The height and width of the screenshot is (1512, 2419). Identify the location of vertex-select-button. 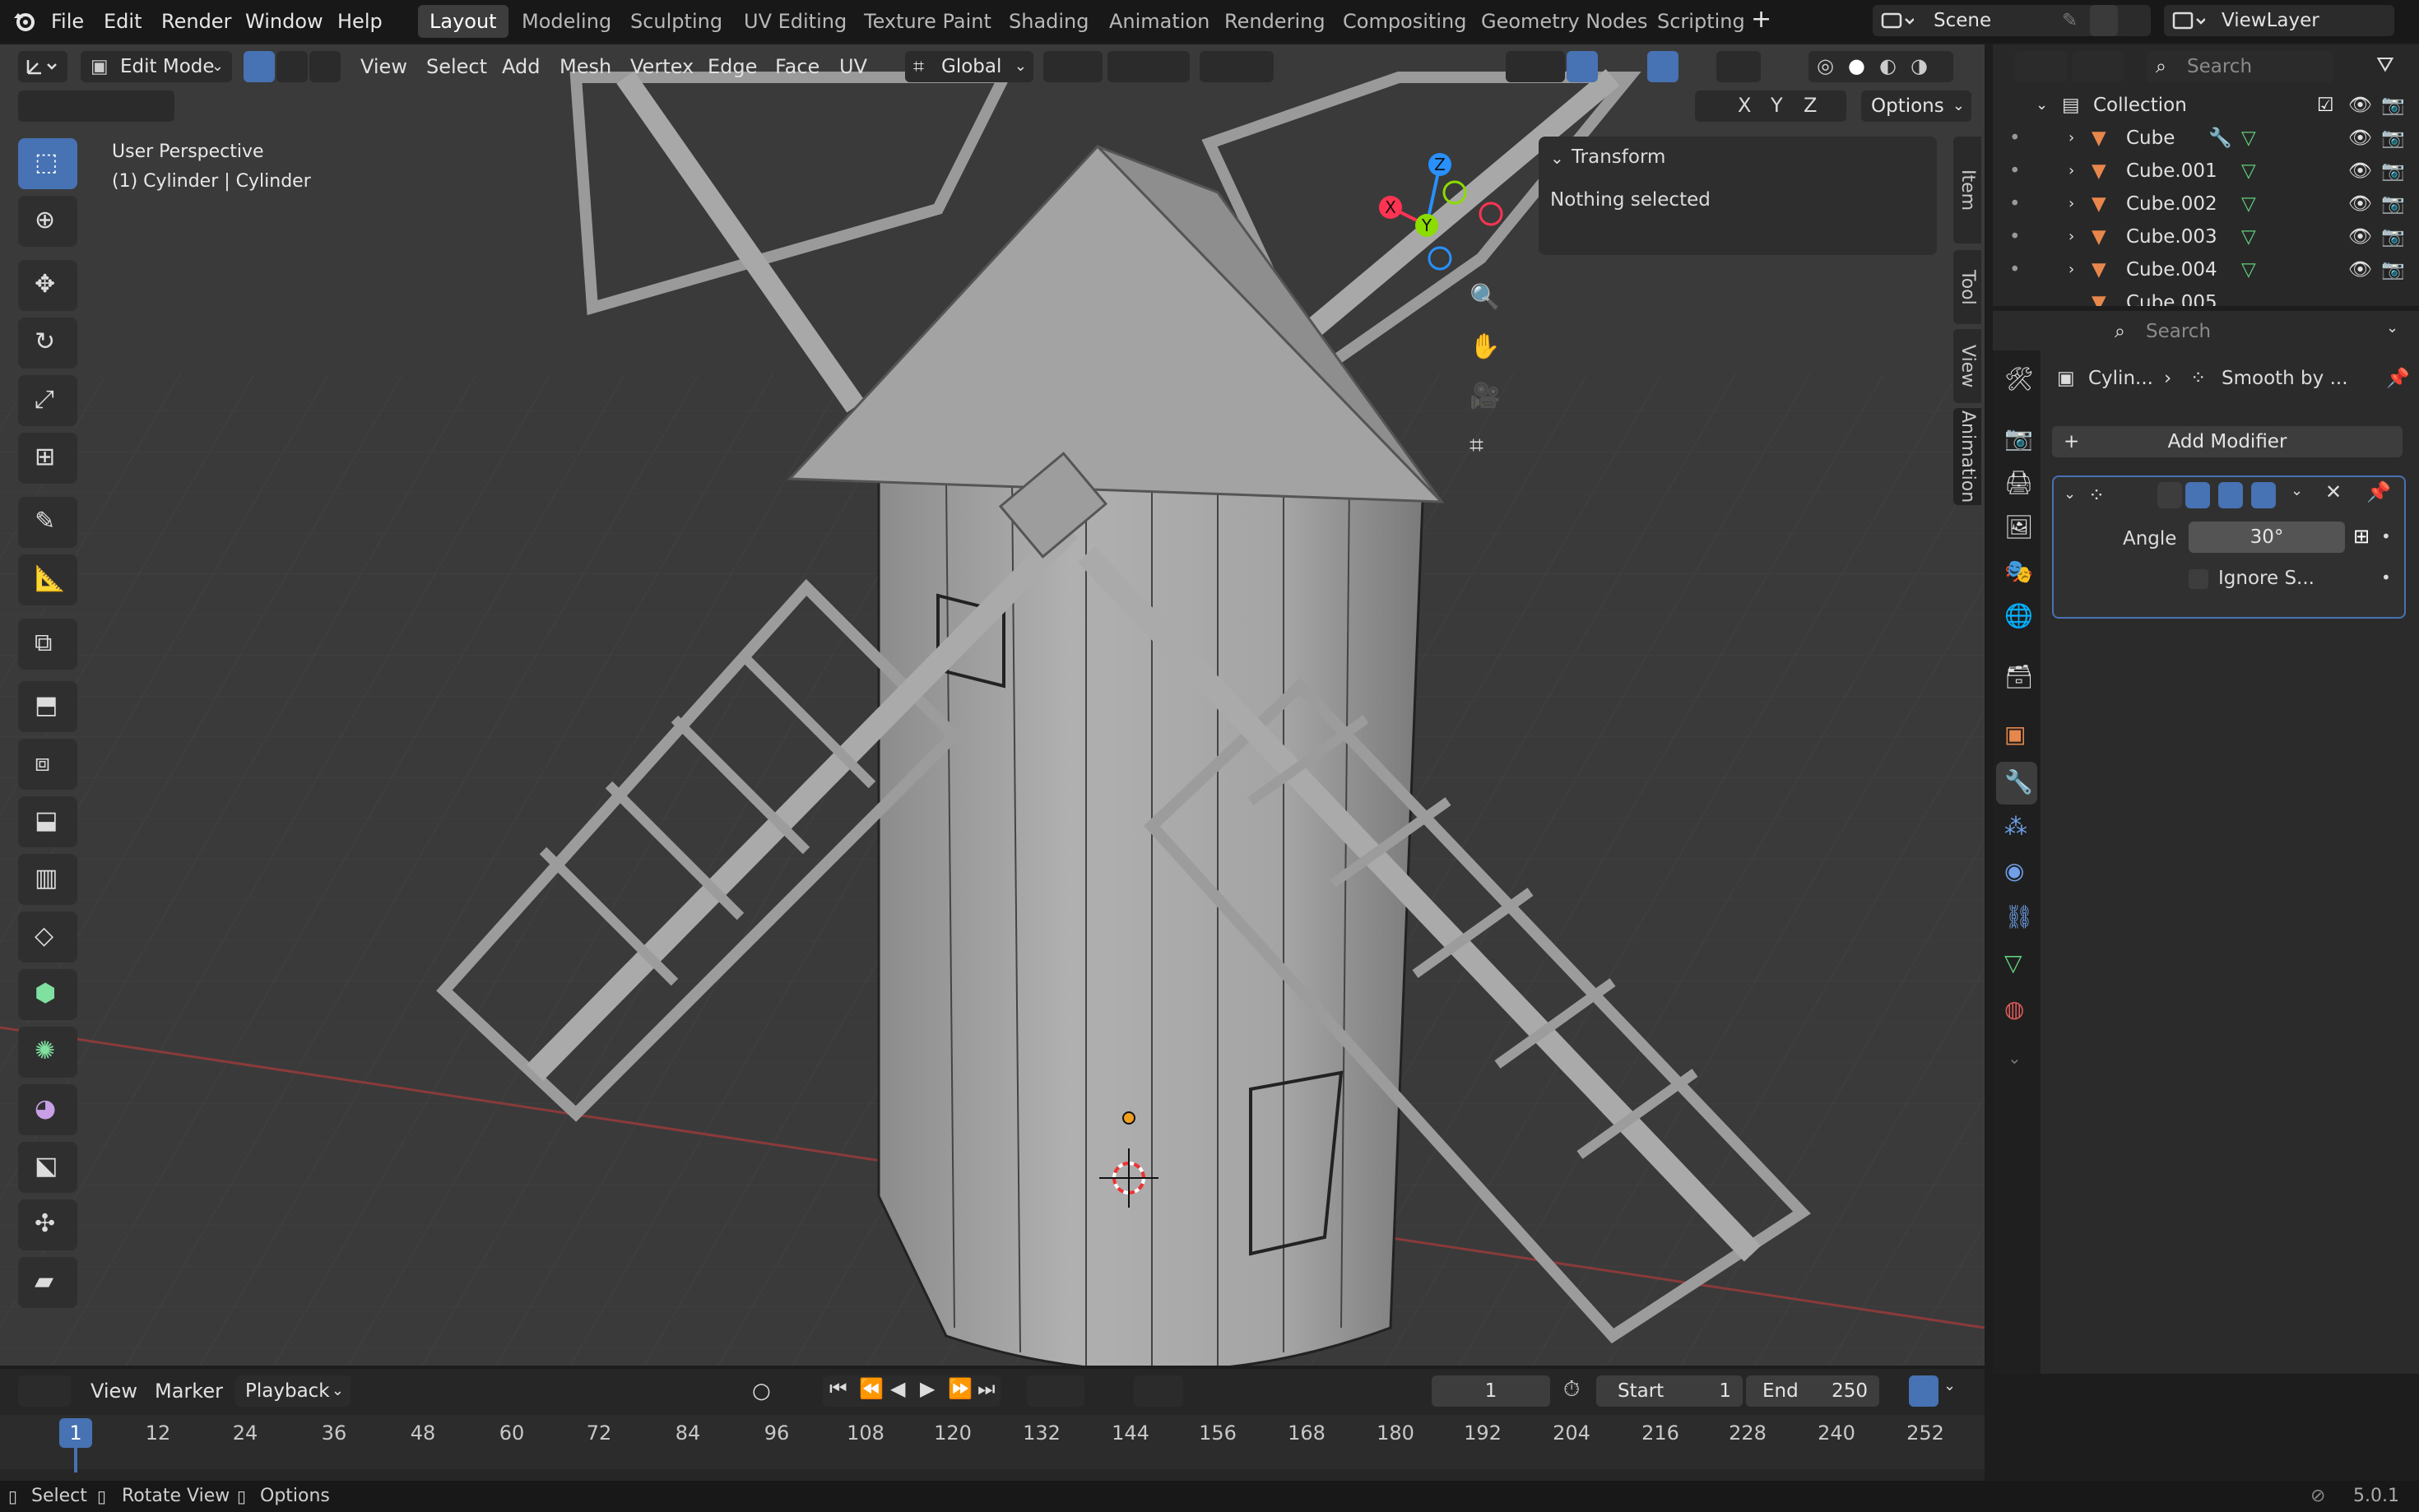
(259, 66).